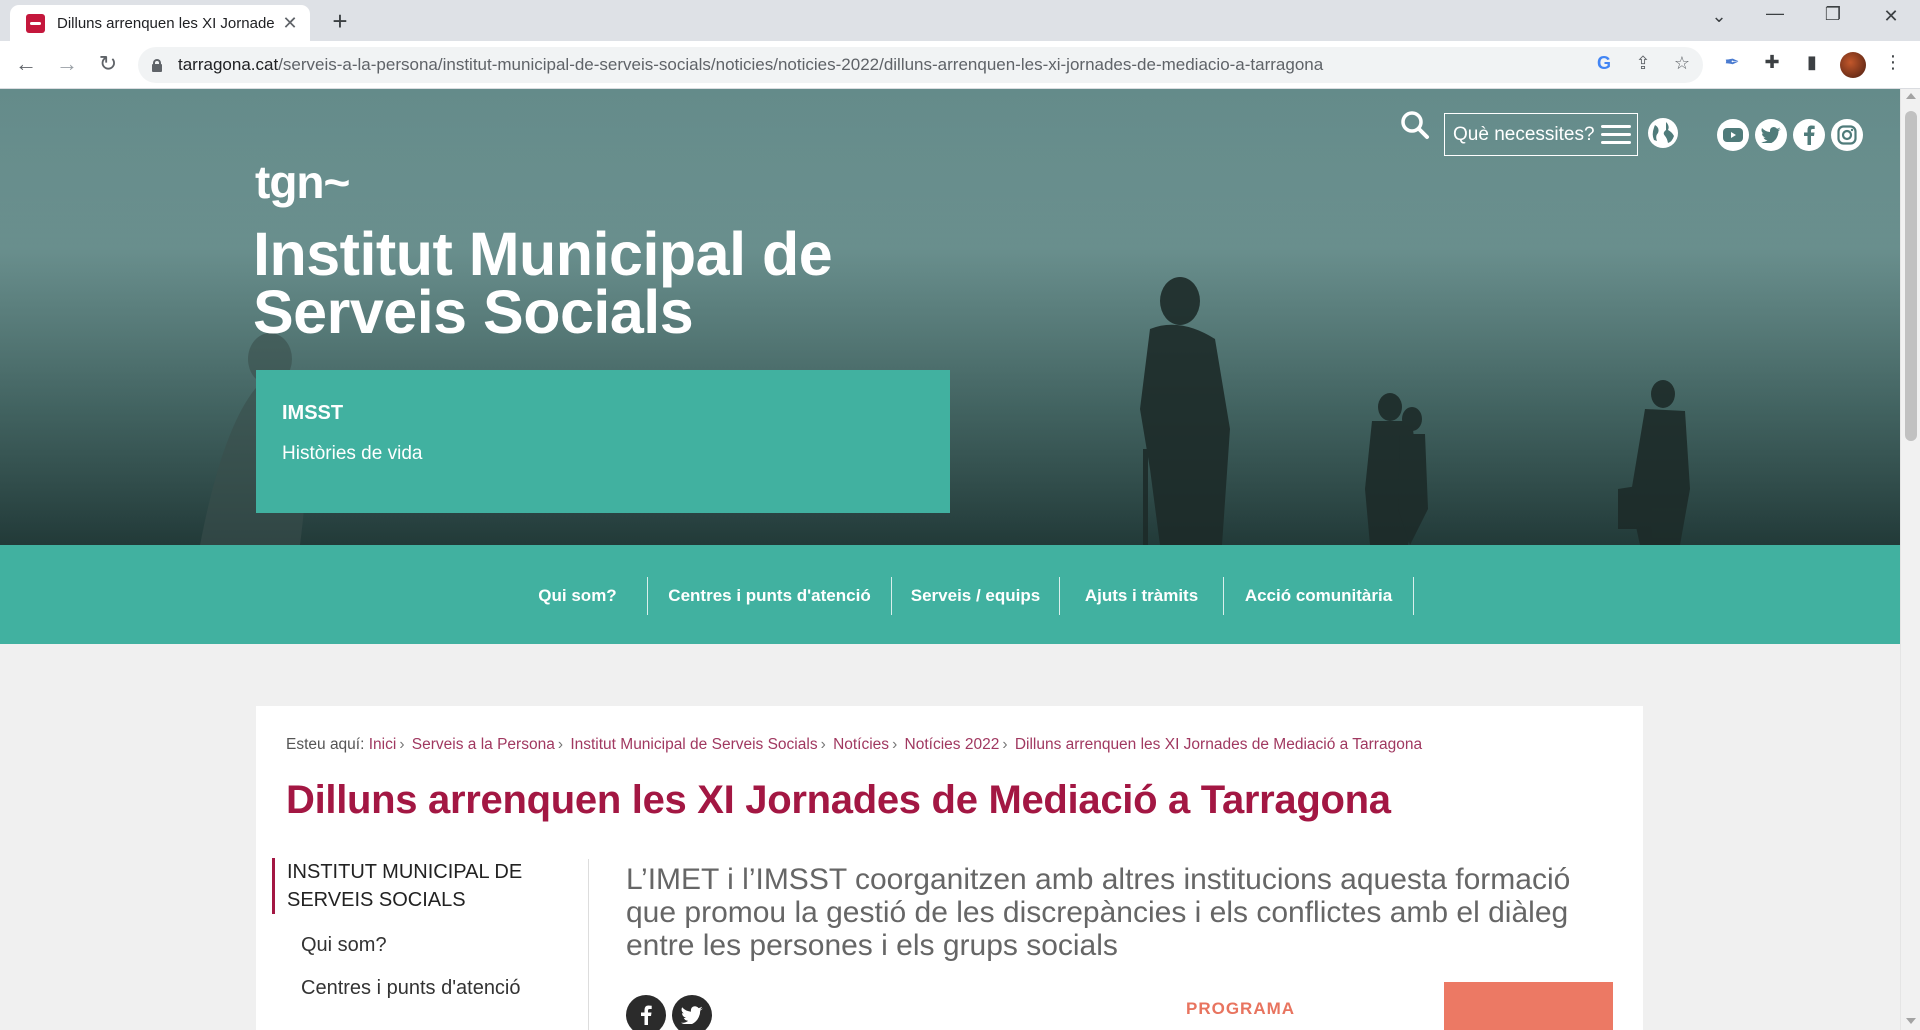 This screenshot has height=1030, width=1920. What do you see at coordinates (422, 988) in the screenshot?
I see `sidebar-item-centres: Centres i punts d'atenció` at bounding box center [422, 988].